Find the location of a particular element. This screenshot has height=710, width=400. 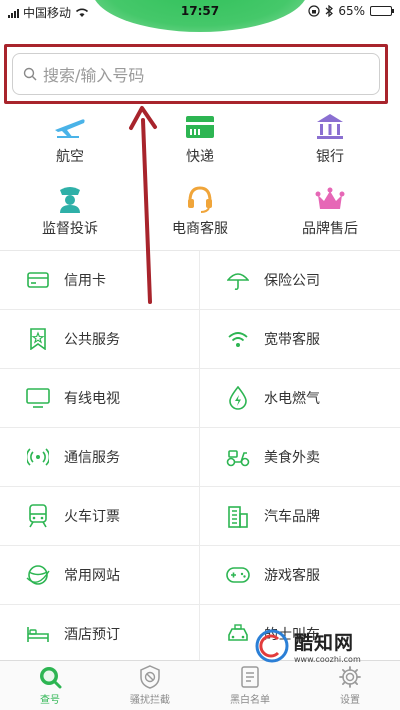

category-label: 快递 is located at coordinates (200, 157).